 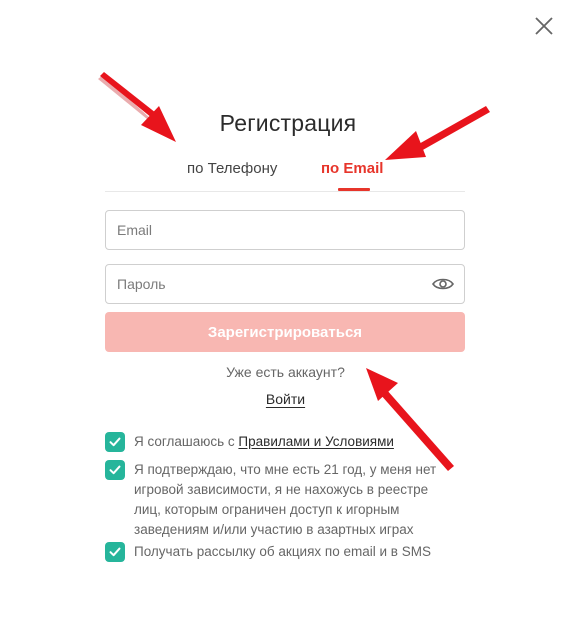 I want to click on consent-rules-checkbox, so click(x=115, y=442).